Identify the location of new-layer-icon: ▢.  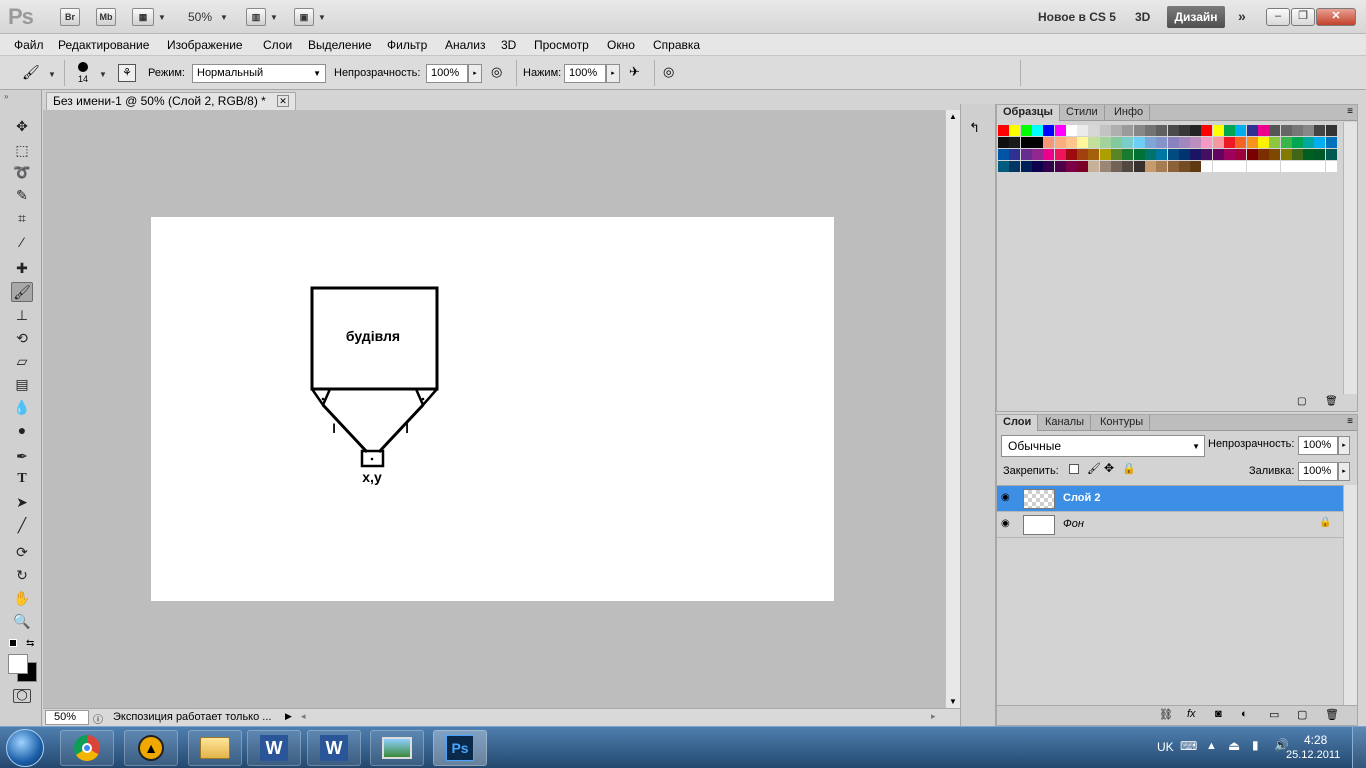
(1302, 714).